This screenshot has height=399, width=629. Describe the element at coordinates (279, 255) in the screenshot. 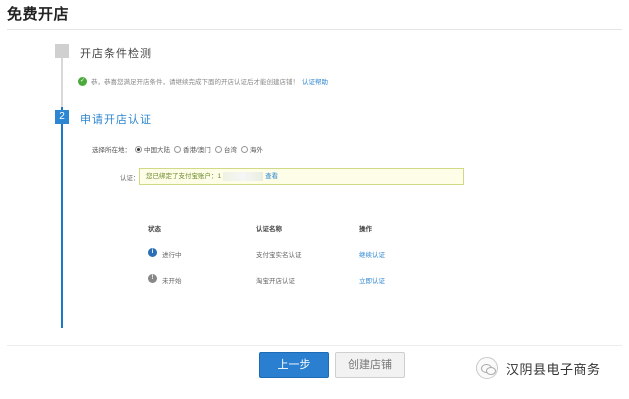

I see `row1-name: 支付宝实名认证` at that location.